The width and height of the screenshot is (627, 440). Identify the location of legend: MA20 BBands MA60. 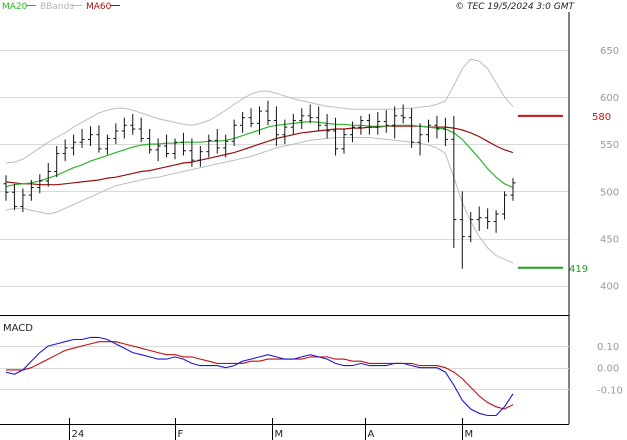
(61, 7).